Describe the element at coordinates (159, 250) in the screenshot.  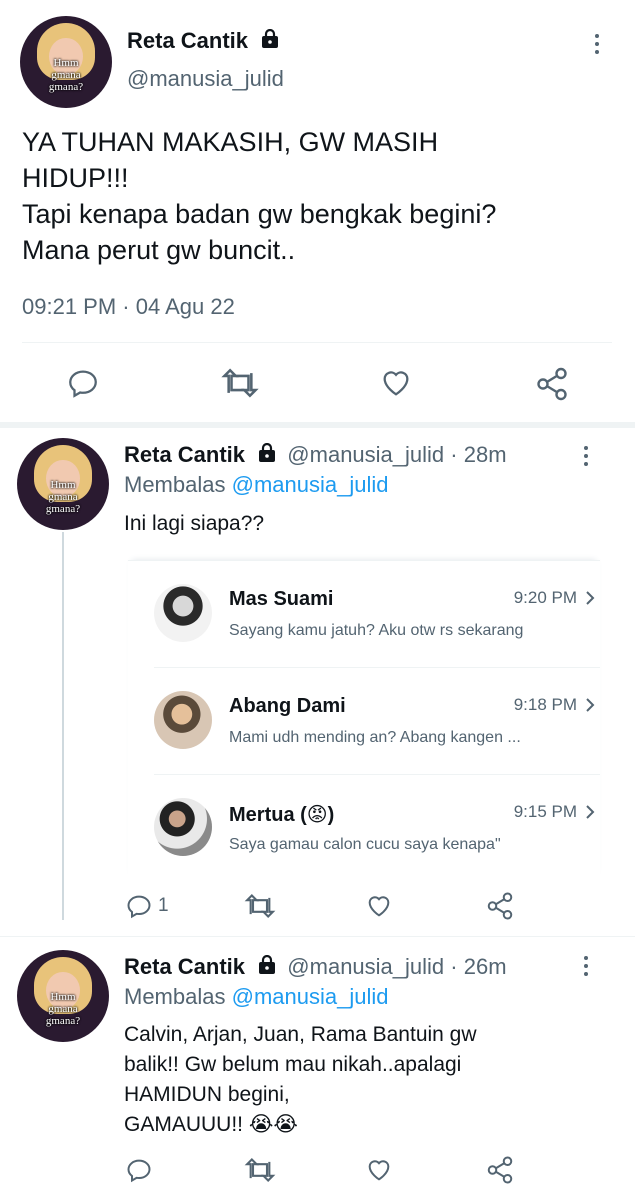
I see `tweet-line: Mana perut gw buncit..` at that location.